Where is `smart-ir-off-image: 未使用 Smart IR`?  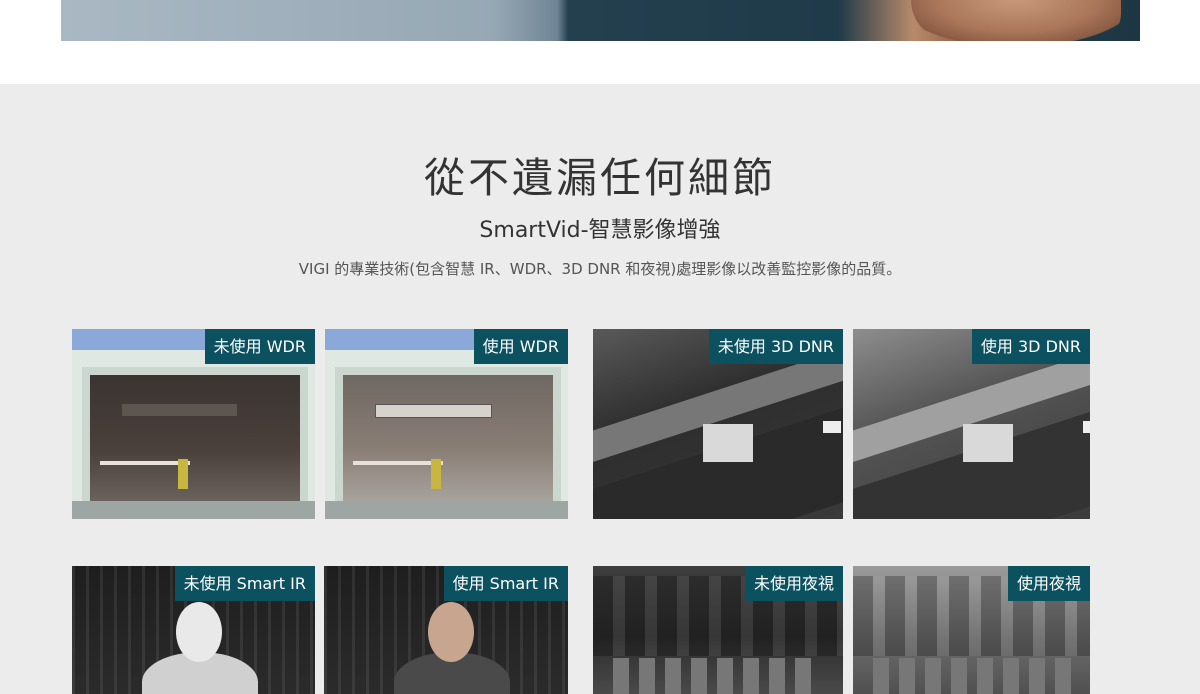 smart-ir-off-image: 未使用 Smart IR is located at coordinates (193, 630).